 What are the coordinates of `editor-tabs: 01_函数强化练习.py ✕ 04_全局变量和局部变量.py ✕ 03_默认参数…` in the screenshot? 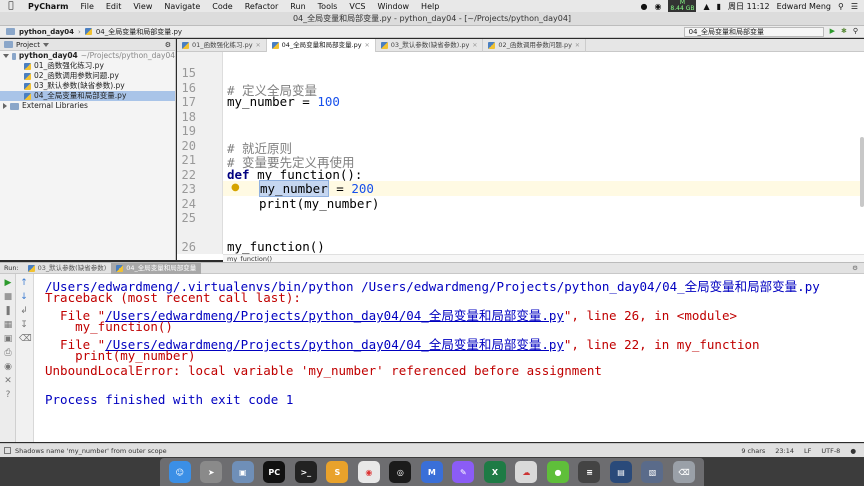 It's located at (520, 45).